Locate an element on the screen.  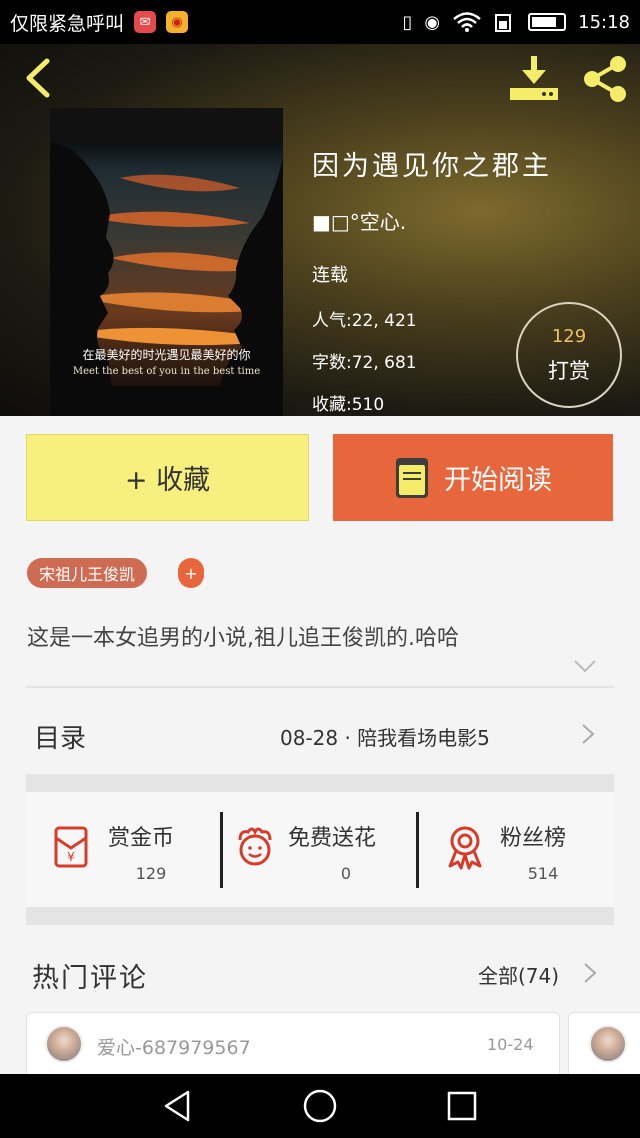
see-all-comments-link: 全部(74) is located at coordinates (518, 974).